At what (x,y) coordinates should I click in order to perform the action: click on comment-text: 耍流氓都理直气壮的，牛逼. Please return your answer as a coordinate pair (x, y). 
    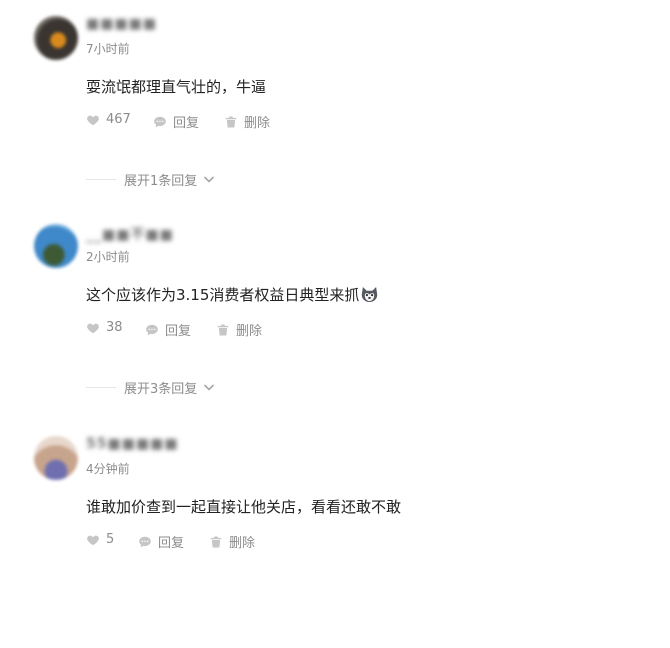
    Looking at the image, I should click on (176, 87).